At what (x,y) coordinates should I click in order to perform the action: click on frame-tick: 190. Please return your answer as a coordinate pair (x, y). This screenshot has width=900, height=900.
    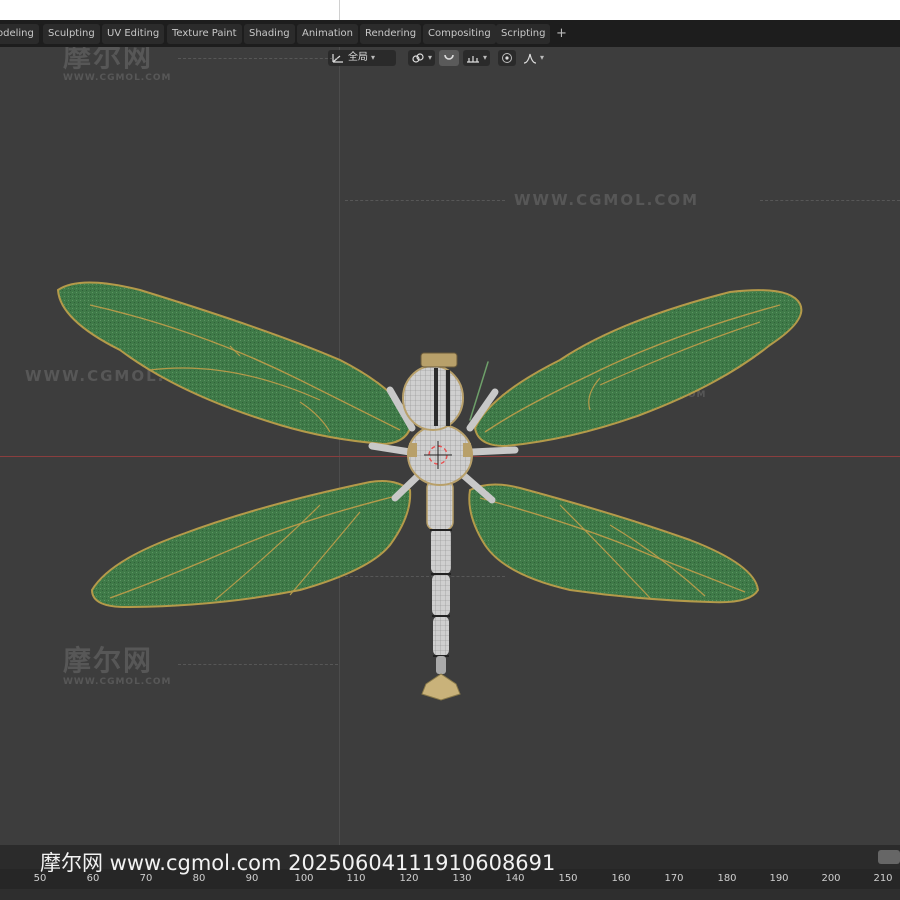
    Looking at the image, I should click on (779, 878).